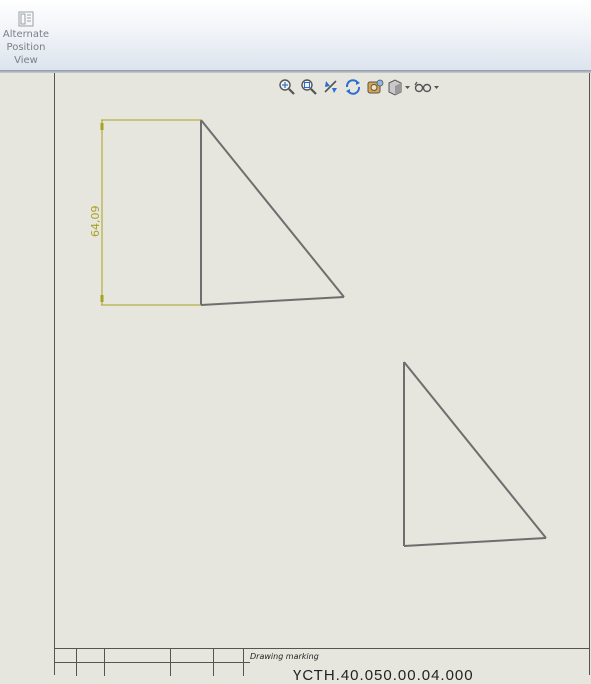 This screenshot has height=684, width=591. What do you see at coordinates (145, 212) in the screenshot?
I see `linear-dimension: 64,09` at bounding box center [145, 212].